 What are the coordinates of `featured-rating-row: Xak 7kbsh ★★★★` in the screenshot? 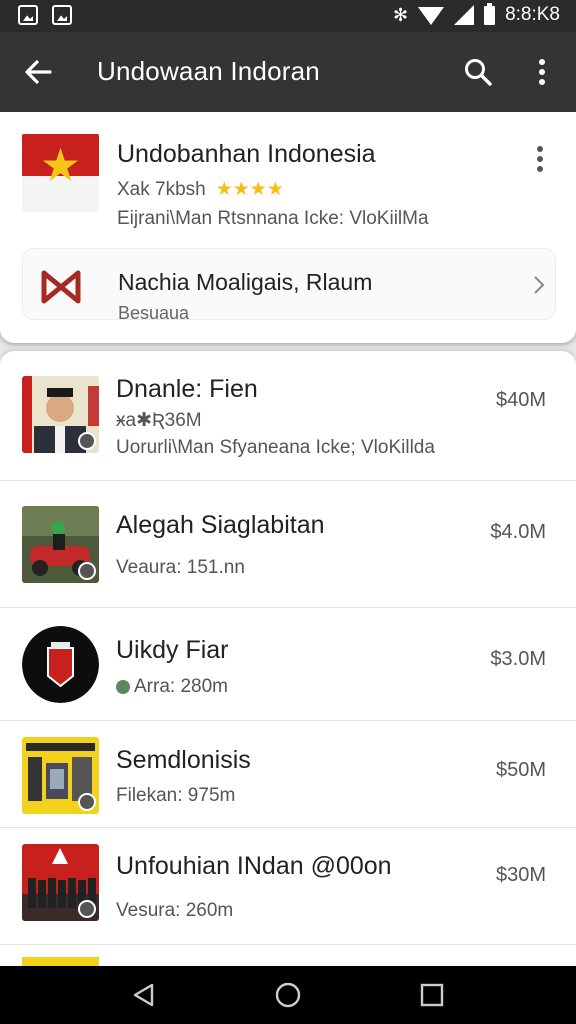 It's located at (200, 189).